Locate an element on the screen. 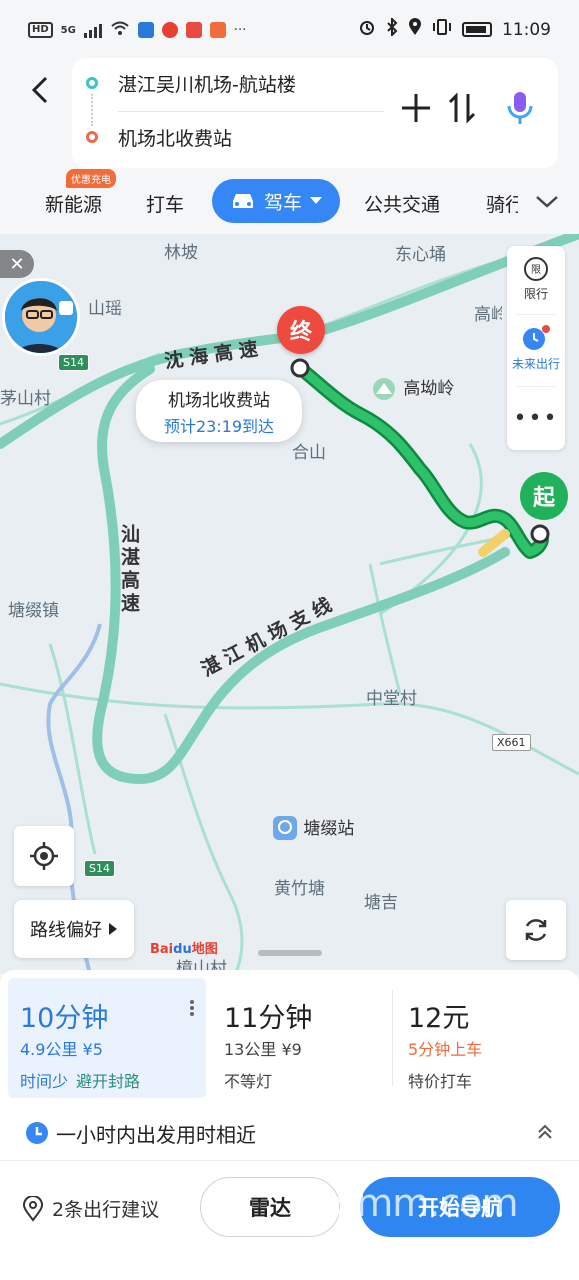 This screenshot has height=1280, width=579. route-detail: 4.9公里 ¥5 is located at coordinates (61, 1049).